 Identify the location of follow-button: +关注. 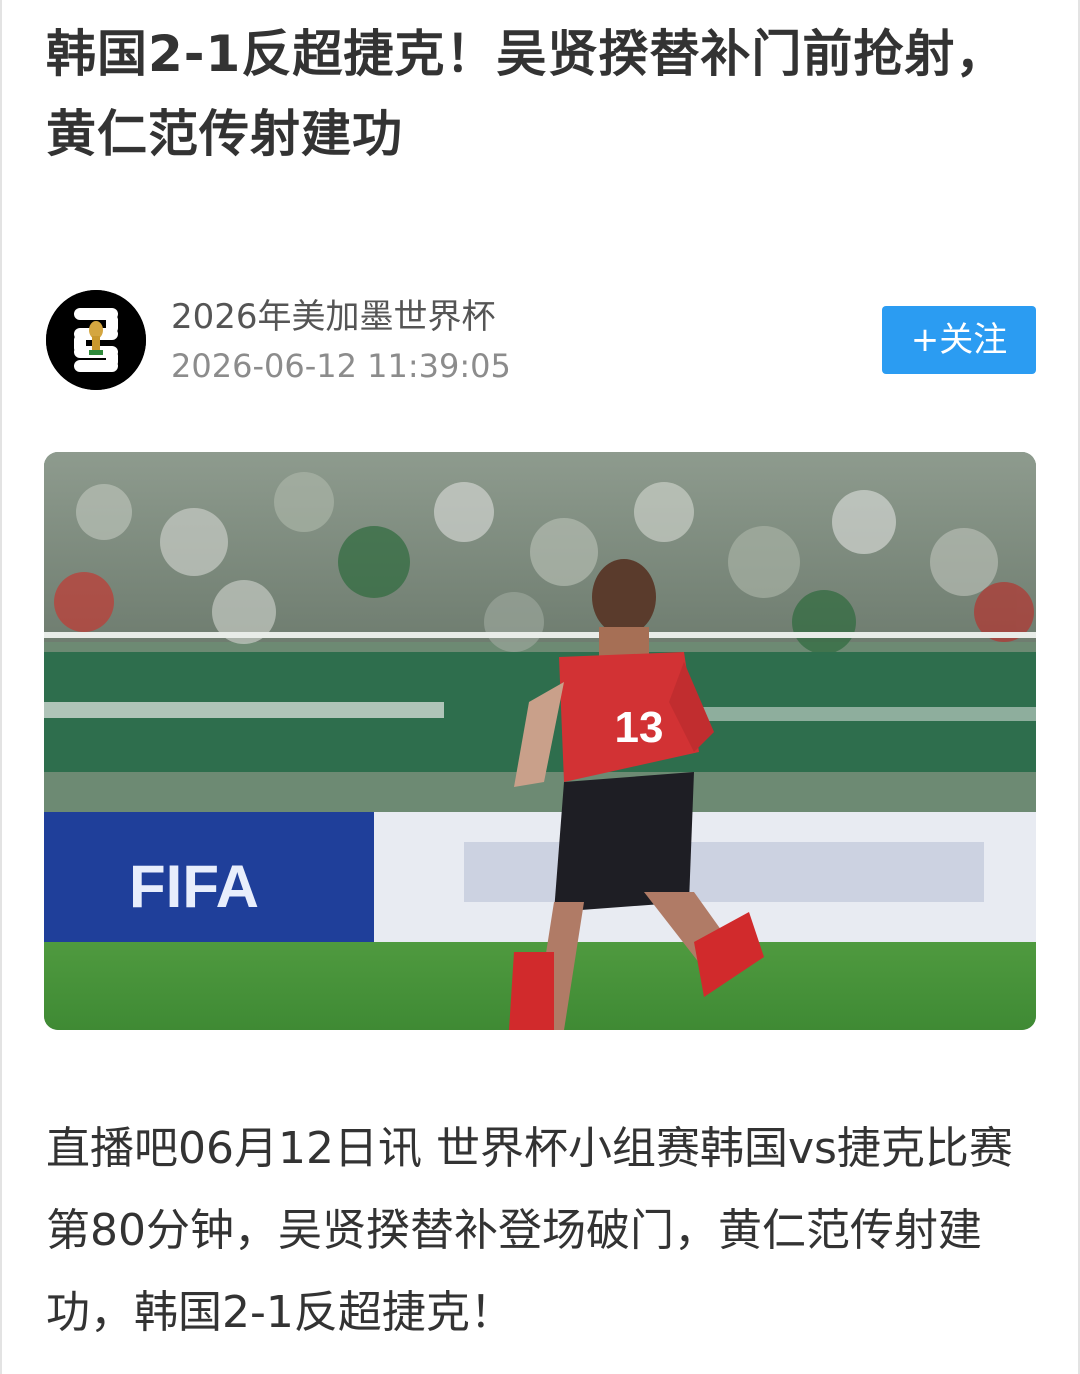
(959, 340).